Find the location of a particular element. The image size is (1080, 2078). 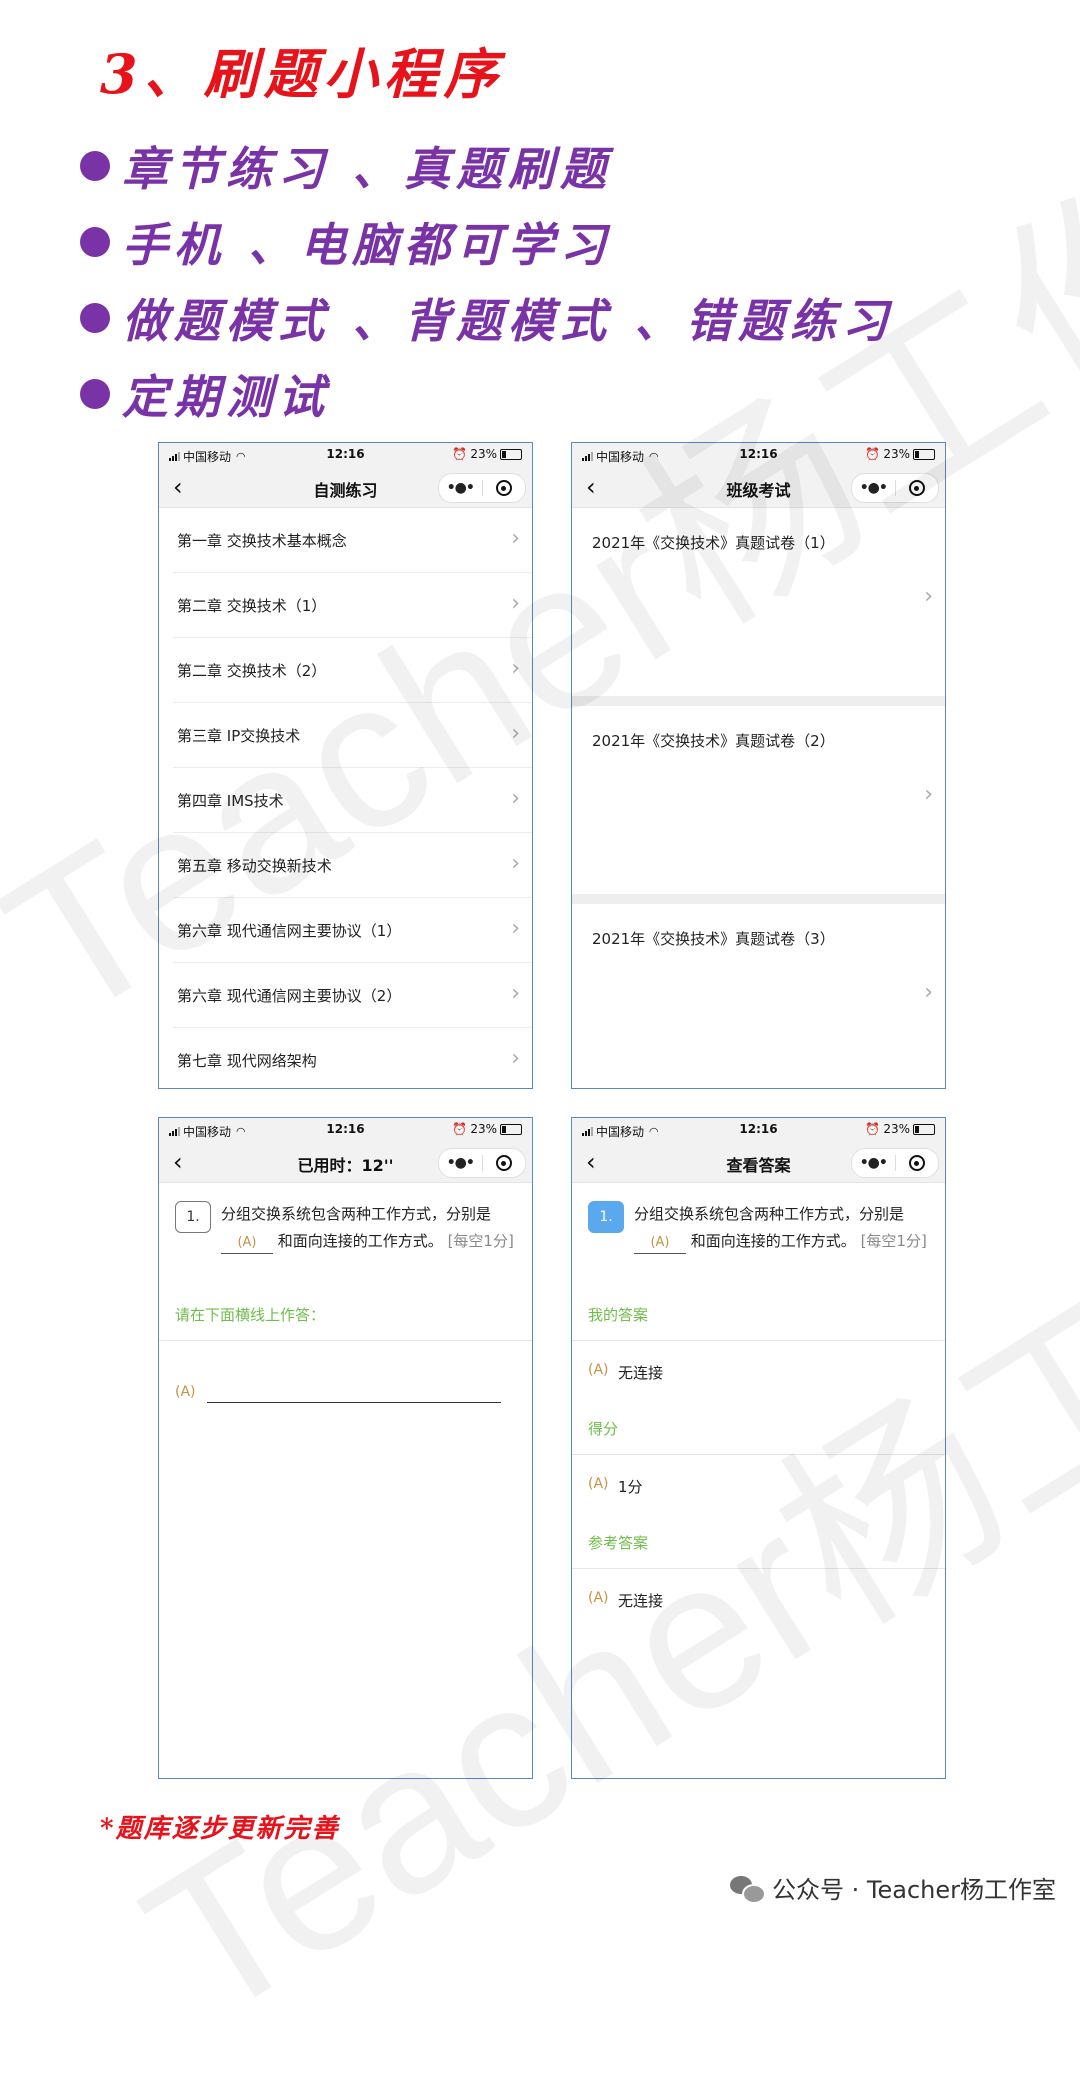

feature-item: 做题模式 、背题模式 、错题练习 is located at coordinates (487, 318).